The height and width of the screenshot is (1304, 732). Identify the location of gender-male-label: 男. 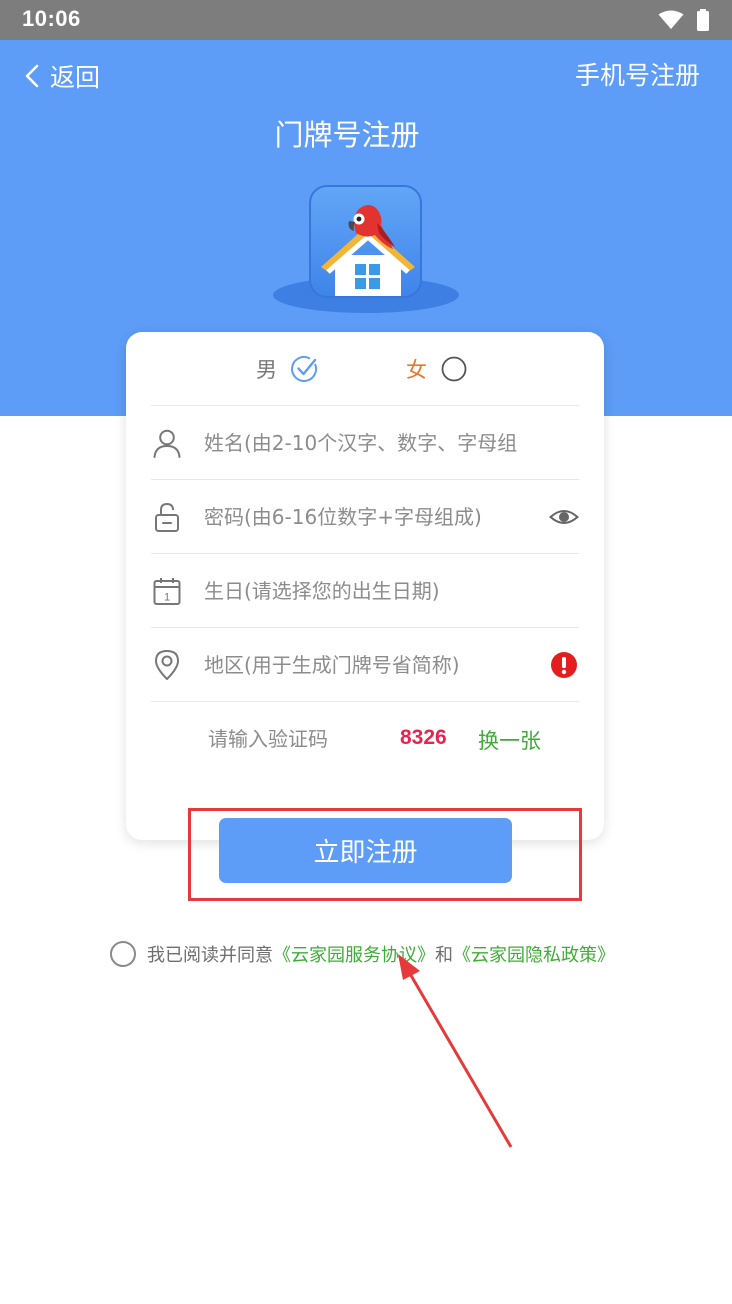
(266, 370).